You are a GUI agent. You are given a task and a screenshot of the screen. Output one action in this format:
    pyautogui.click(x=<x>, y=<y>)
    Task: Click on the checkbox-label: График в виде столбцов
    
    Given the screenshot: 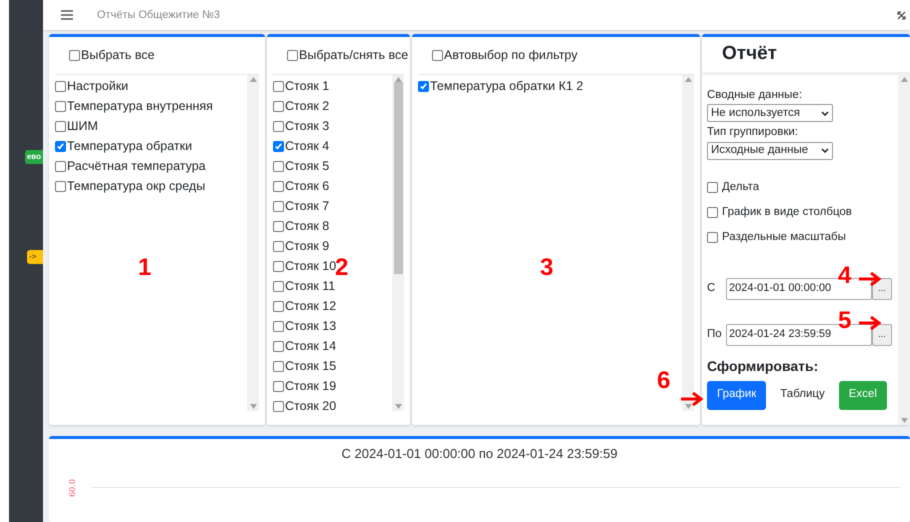 What is the action you would take?
    pyautogui.click(x=787, y=213)
    